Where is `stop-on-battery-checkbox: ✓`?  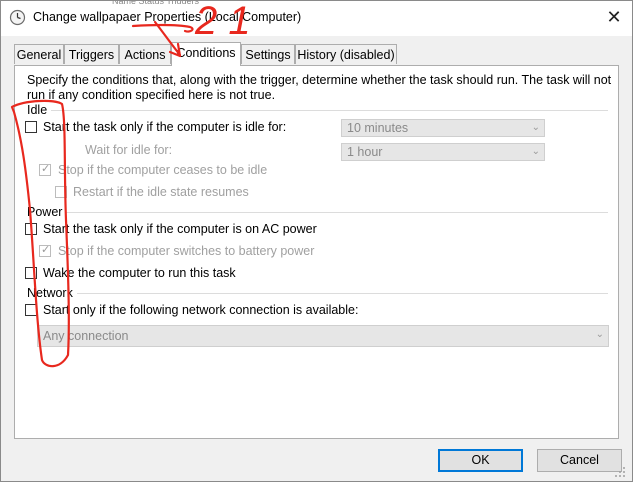
stop-on-battery-checkbox: ✓ is located at coordinates (45, 250).